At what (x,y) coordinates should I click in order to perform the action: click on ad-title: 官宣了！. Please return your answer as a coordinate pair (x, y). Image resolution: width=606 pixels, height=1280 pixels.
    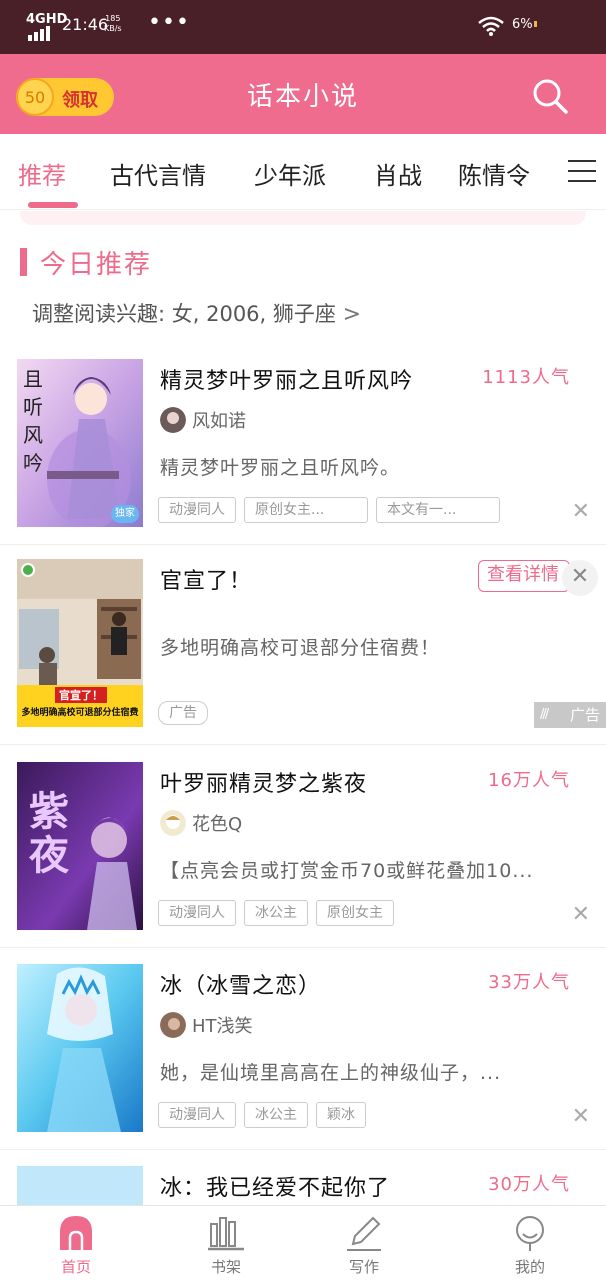
    Looking at the image, I should click on (206, 579).